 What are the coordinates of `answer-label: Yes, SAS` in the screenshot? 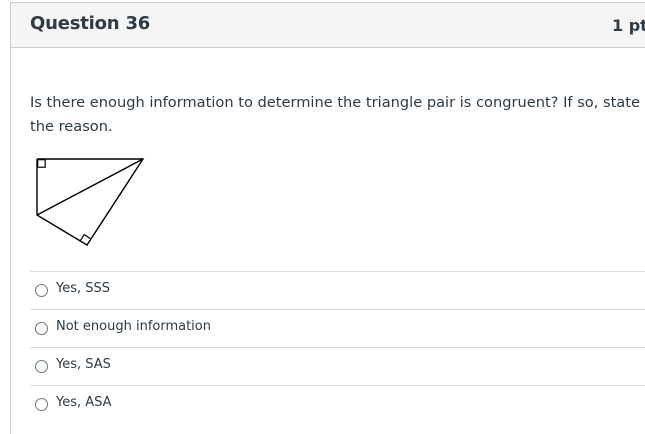 It's located at (83, 364).